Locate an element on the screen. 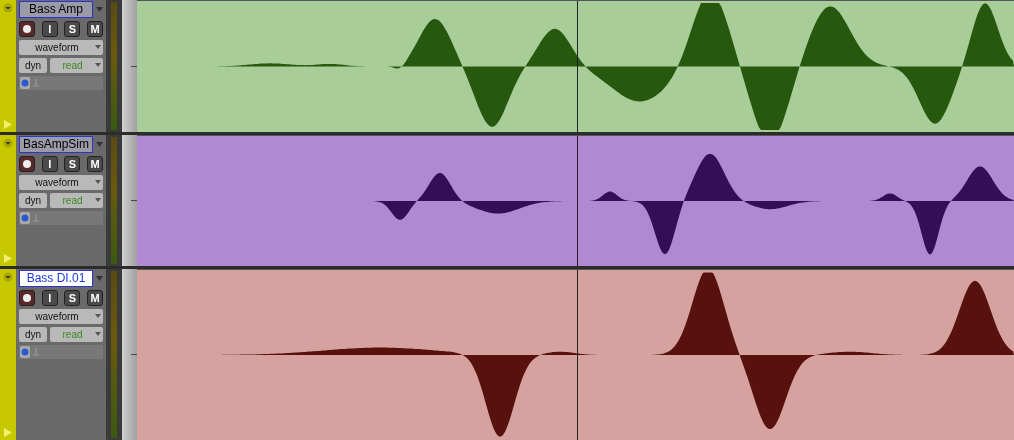 The width and height of the screenshot is (1014, 440). track-name-field: Bass DI.01 is located at coordinates (56, 278).